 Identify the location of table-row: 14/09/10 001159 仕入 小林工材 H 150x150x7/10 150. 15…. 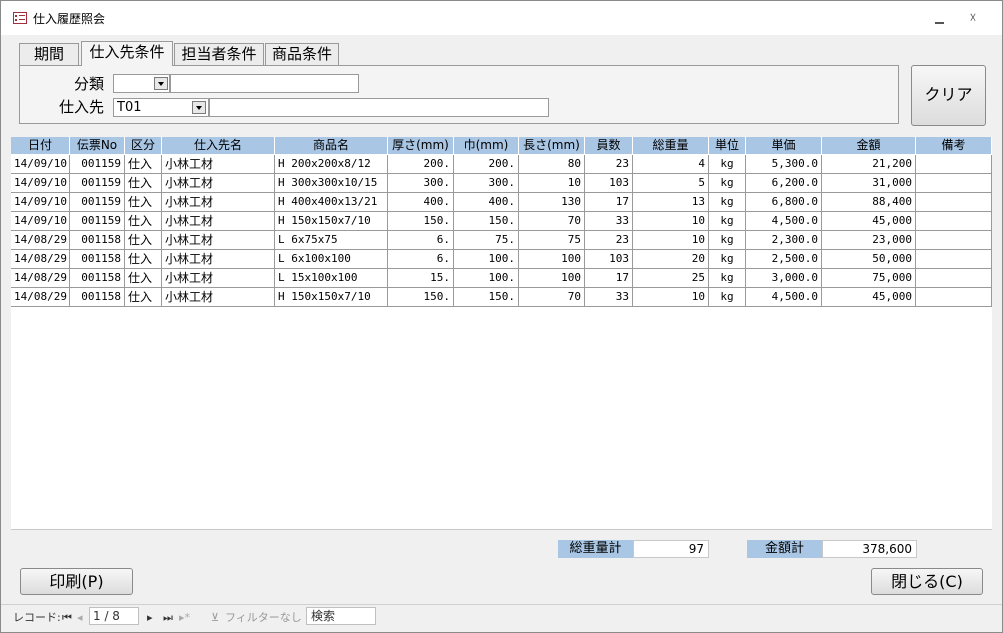
(501, 221).